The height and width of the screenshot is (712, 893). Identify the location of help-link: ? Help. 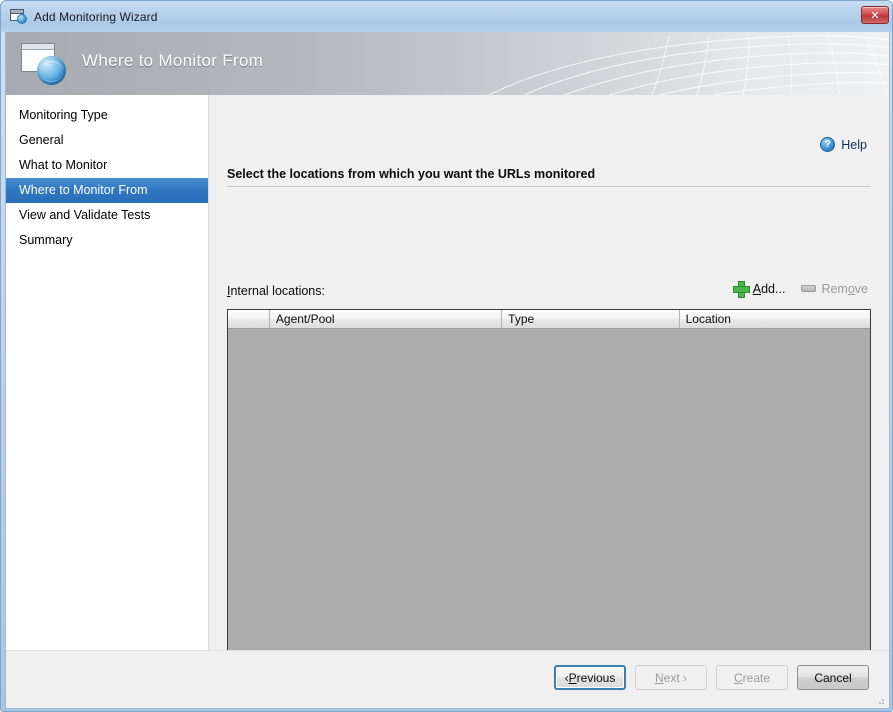
(843, 144).